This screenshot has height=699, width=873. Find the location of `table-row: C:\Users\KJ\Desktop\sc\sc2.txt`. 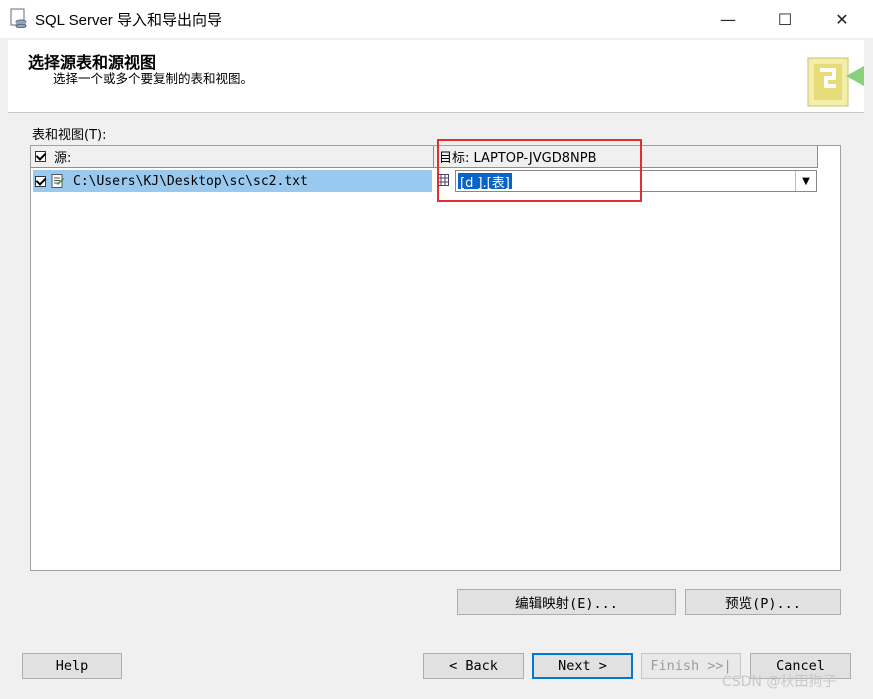

table-row: C:\Users\KJ\Desktop\sc\sc2.txt is located at coordinates (232, 181).